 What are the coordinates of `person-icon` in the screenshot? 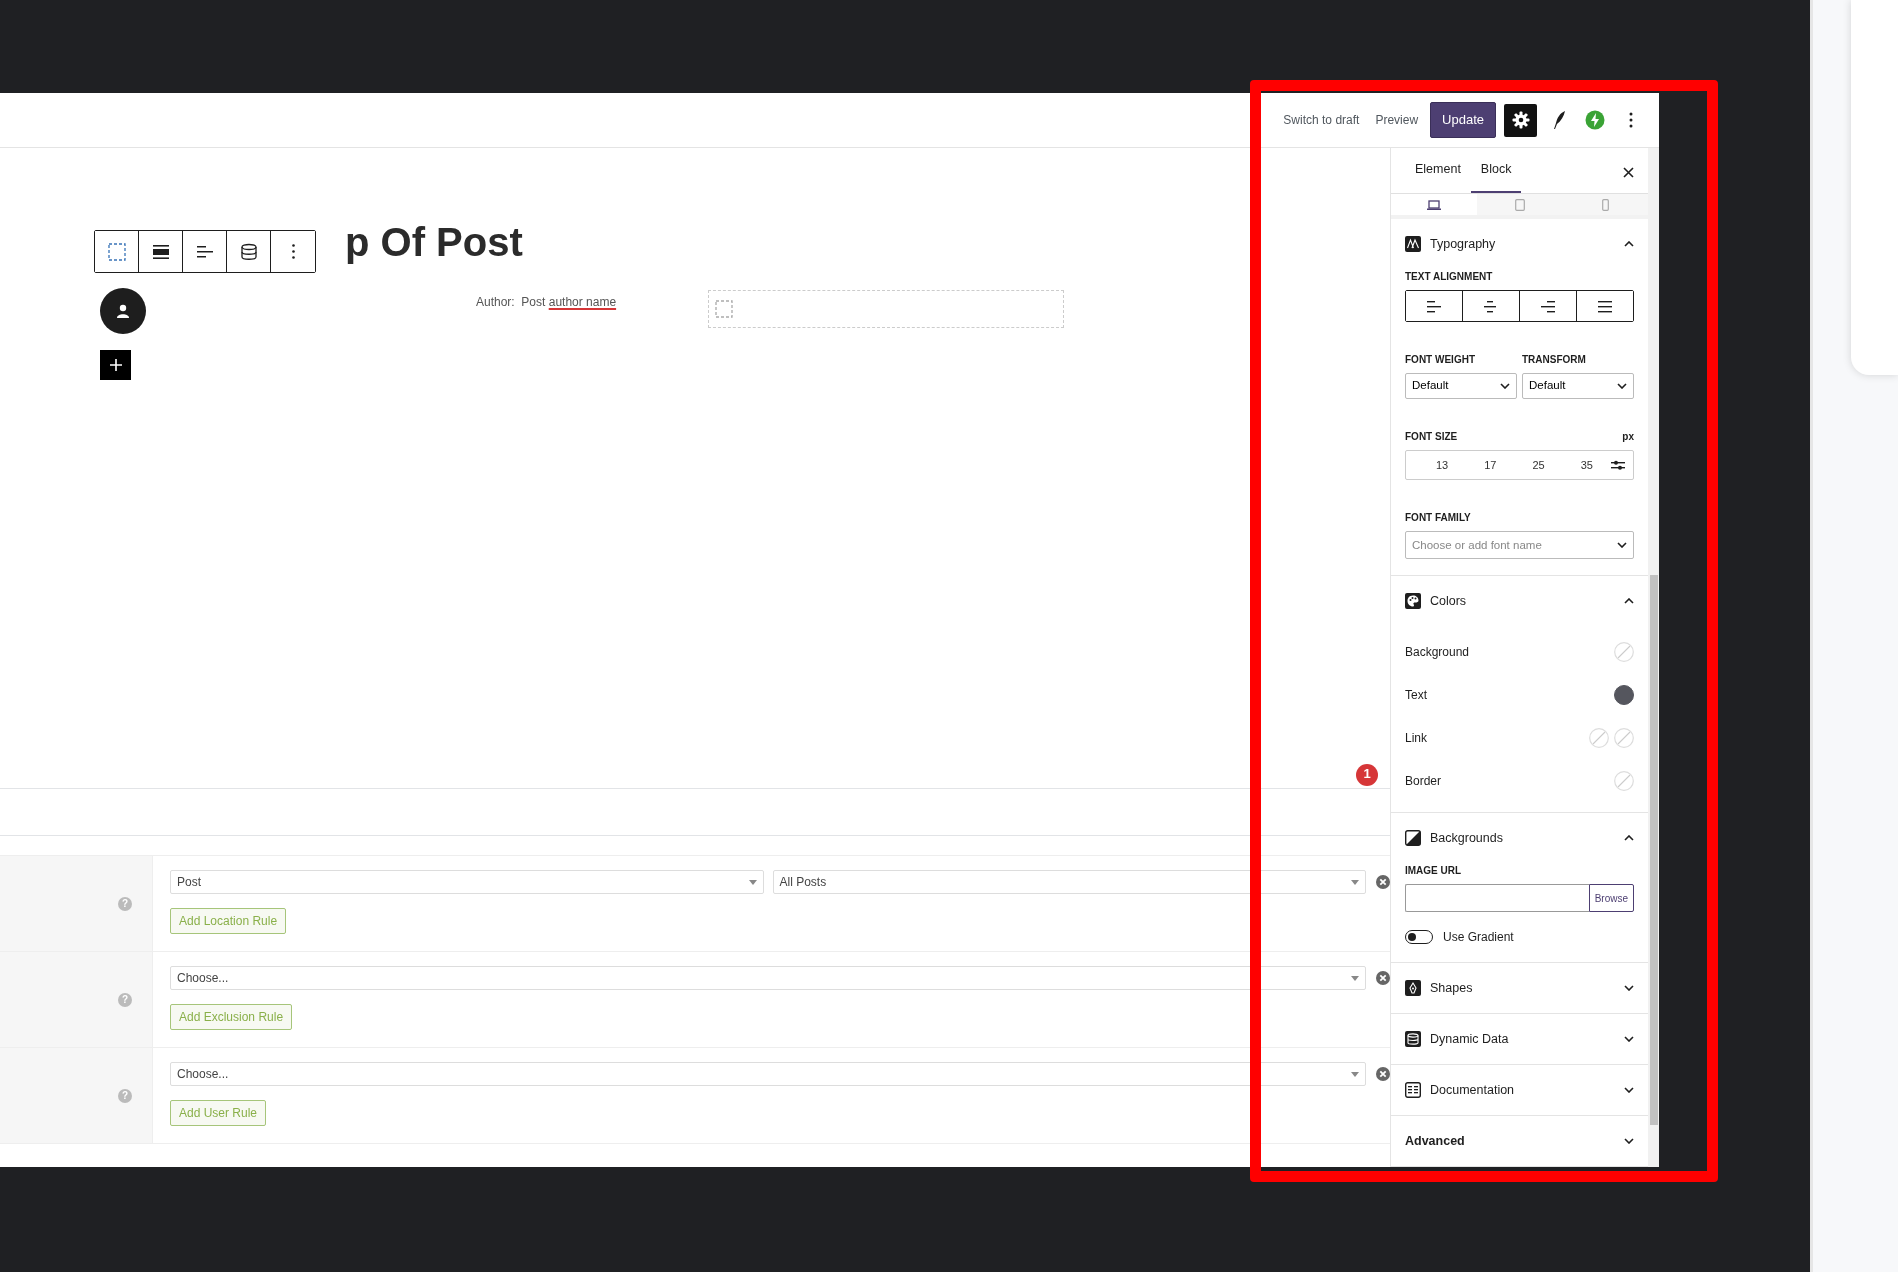 It's located at (123, 311).